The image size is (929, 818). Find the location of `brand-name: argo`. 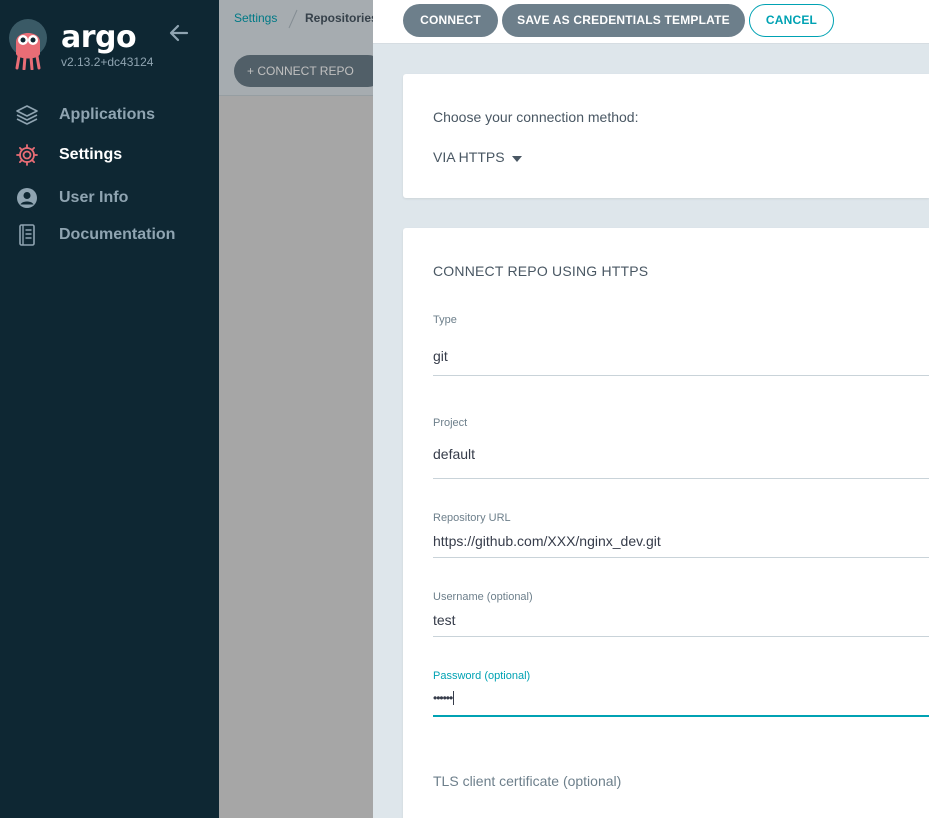

brand-name: argo is located at coordinates (99, 37).